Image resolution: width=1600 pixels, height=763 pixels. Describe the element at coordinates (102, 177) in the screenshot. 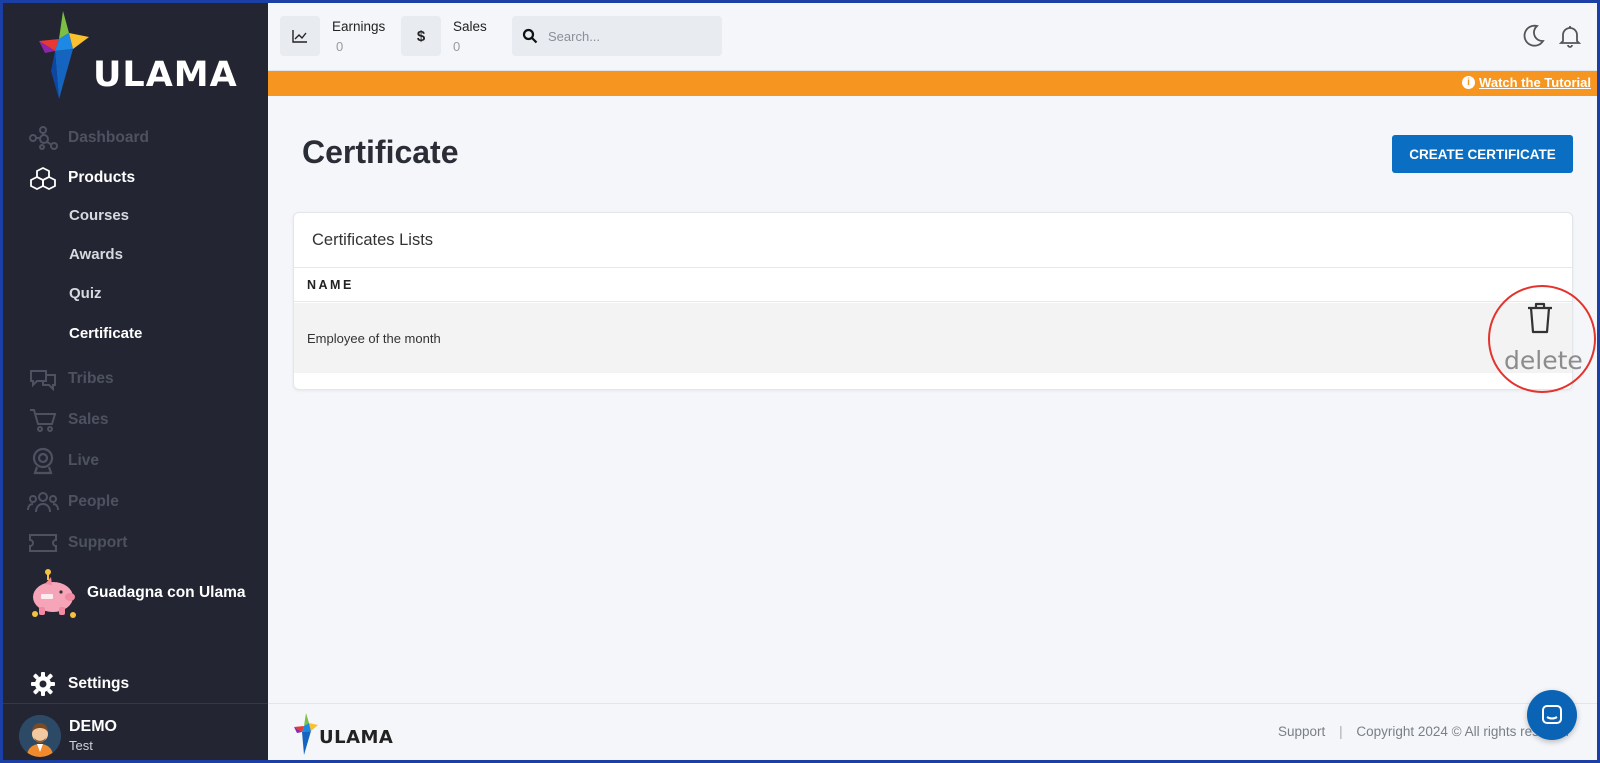

I see `sidebar-item-label: Products` at that location.